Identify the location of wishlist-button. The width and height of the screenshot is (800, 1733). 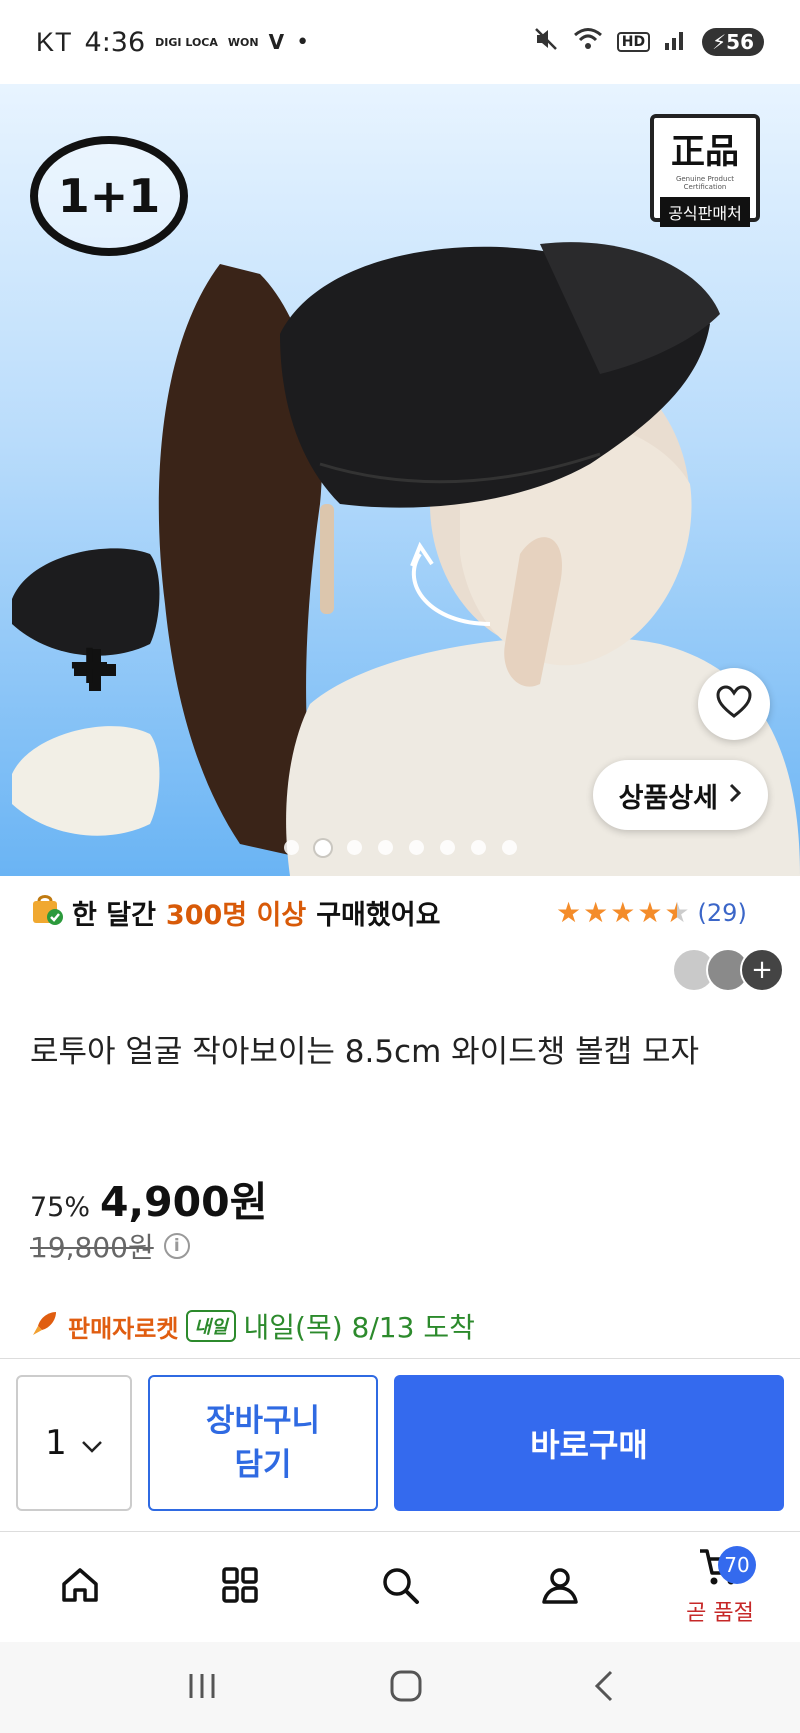
(734, 704).